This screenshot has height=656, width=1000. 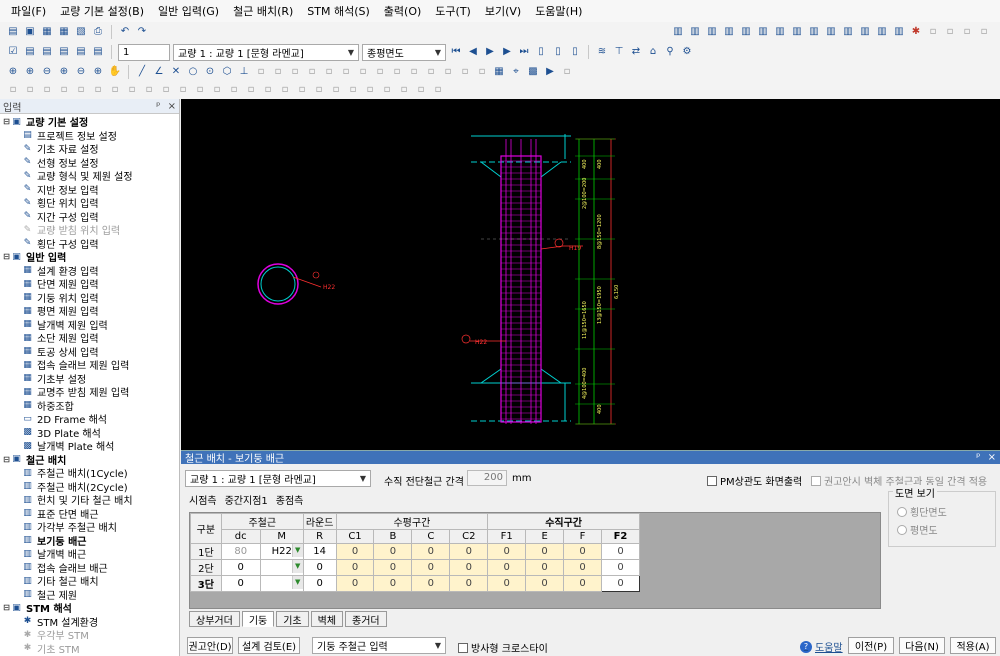 I want to click on tree-item: ▦ 기초부 설정, so click(x=89, y=379).